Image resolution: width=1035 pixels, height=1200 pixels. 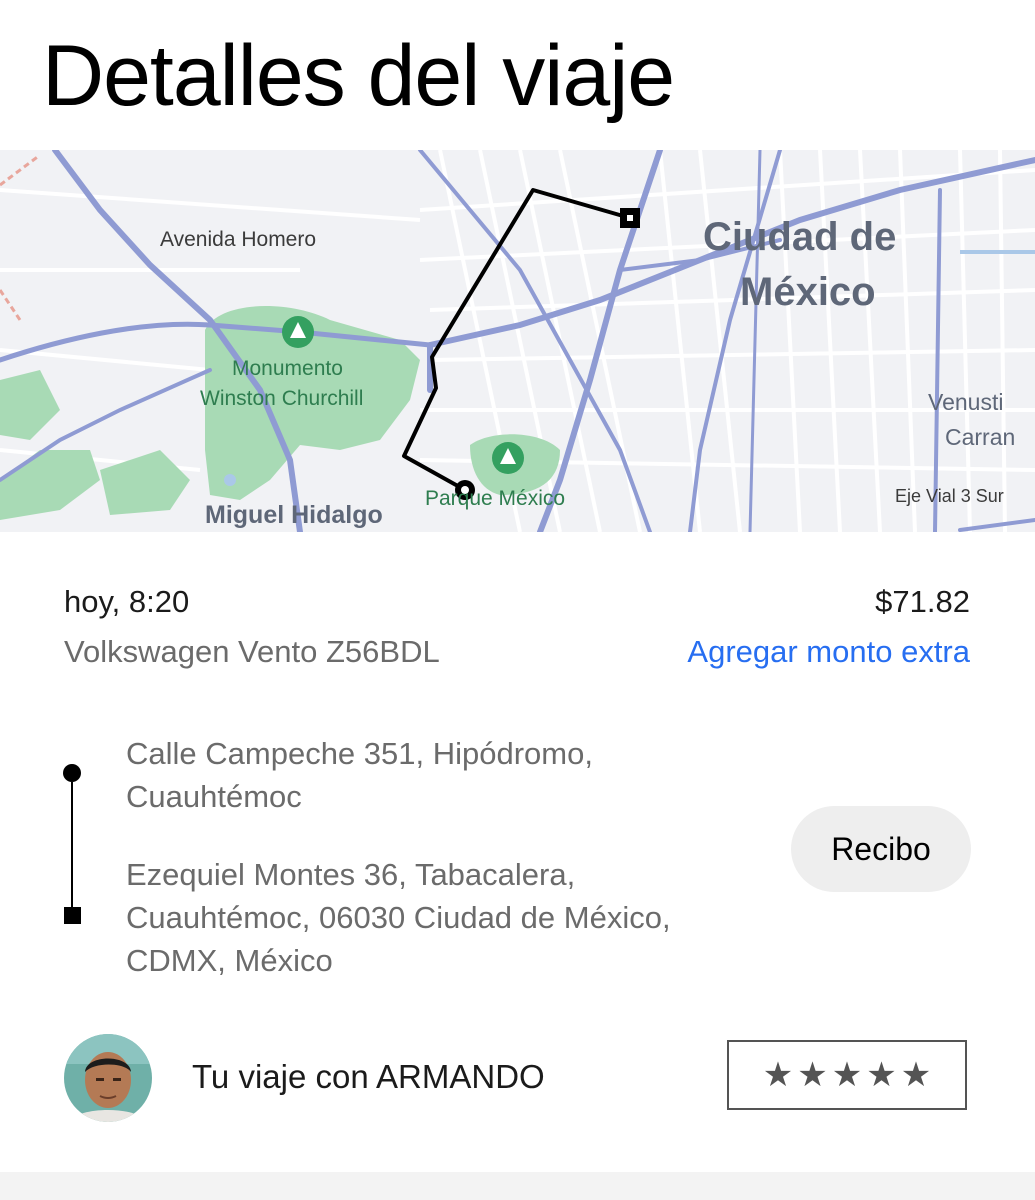 What do you see at coordinates (358, 76) in the screenshot?
I see `page-title: Detalles del viaje` at bounding box center [358, 76].